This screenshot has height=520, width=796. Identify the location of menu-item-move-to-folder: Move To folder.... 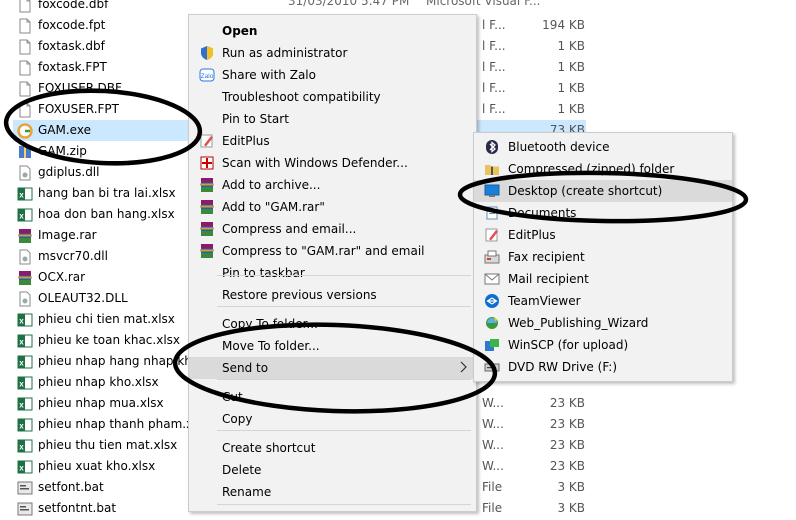
(332, 346).